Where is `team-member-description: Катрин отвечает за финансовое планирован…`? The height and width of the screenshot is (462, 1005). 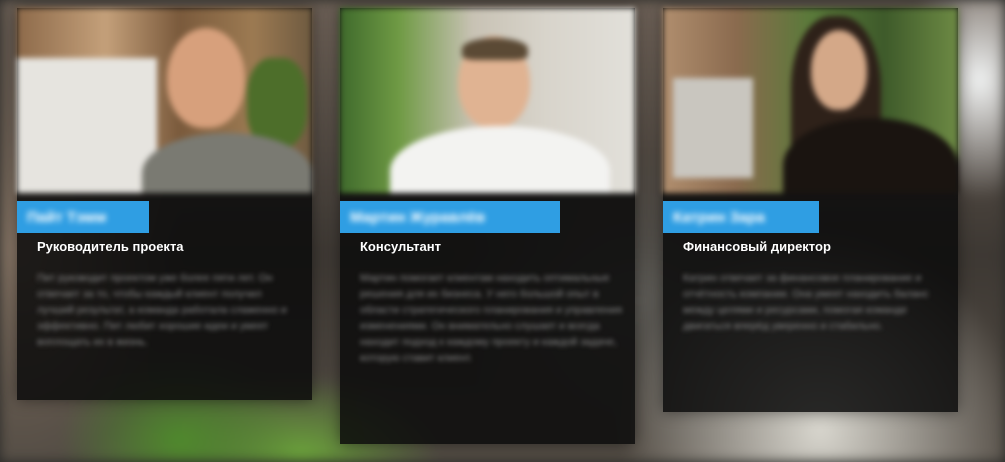
team-member-description: Катрин отвечает за финансовое планирован… is located at coordinates (806, 302).